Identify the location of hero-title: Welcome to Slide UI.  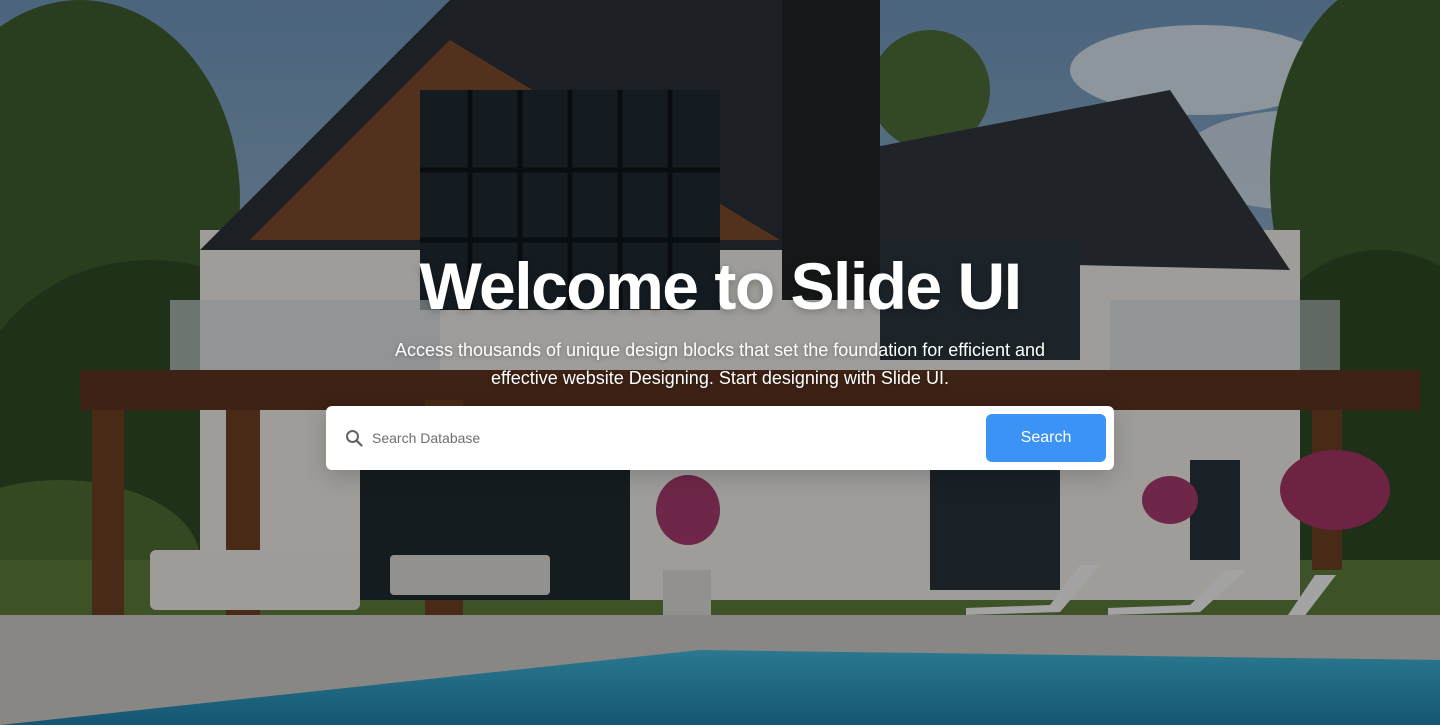
(720, 286).